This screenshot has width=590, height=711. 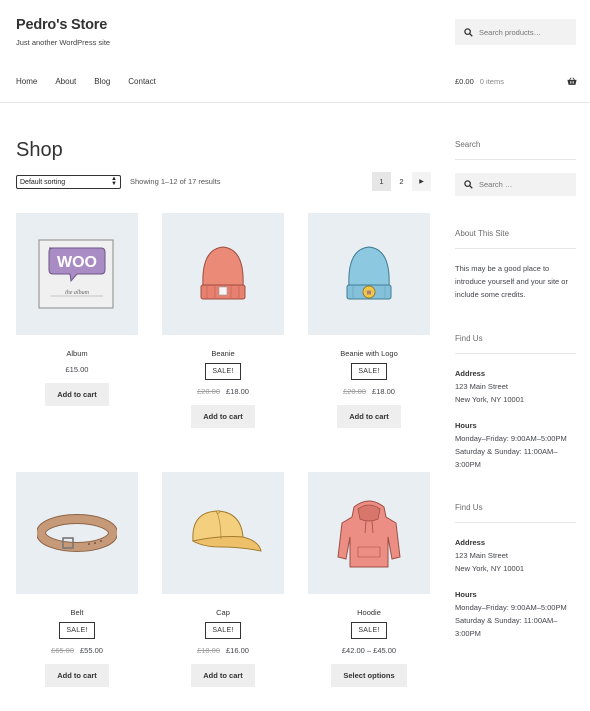 I want to click on beanie-image, so click(x=223, y=274).